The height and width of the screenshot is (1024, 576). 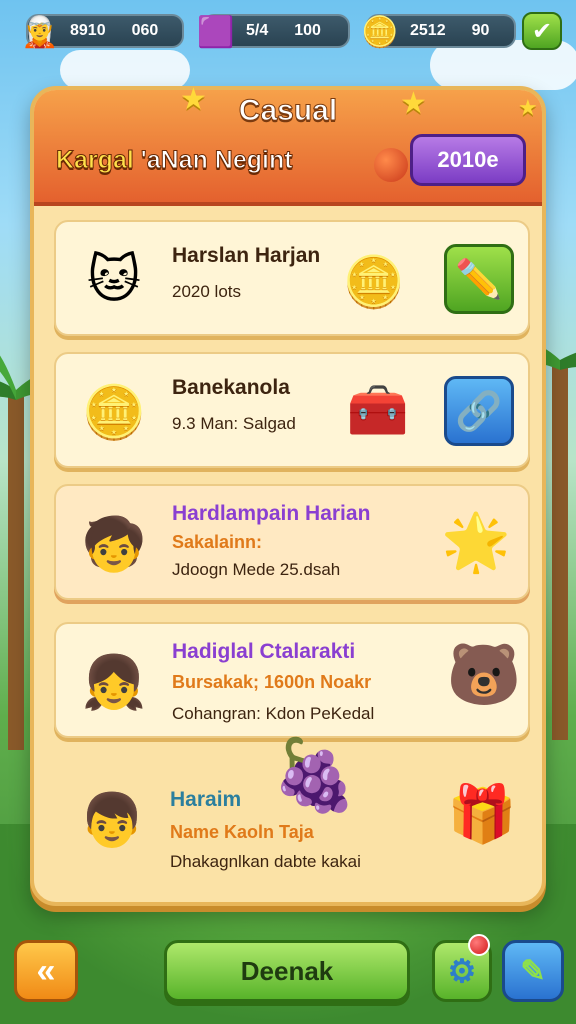 I want to click on panel-header: ★ ★ ★ Casual Kargal 'aNan Negint 2010e, so click(x=288, y=144).